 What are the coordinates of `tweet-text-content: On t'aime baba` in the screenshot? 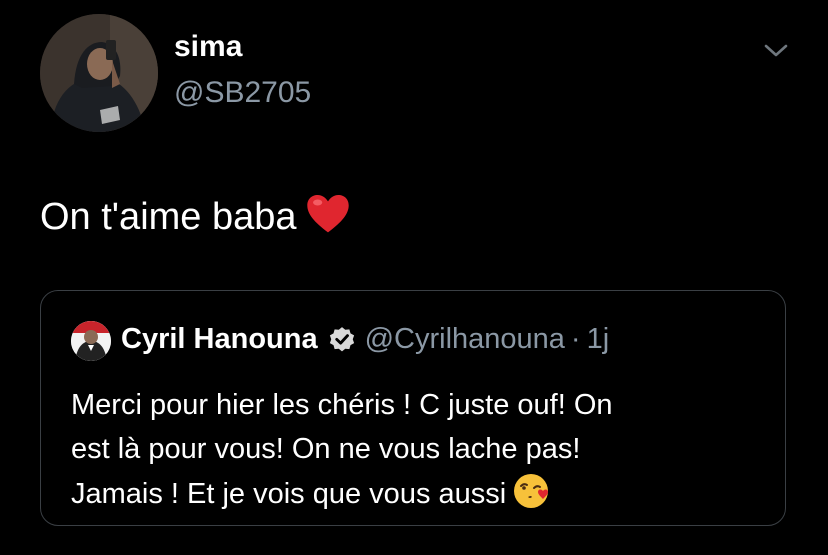 It's located at (168, 217).